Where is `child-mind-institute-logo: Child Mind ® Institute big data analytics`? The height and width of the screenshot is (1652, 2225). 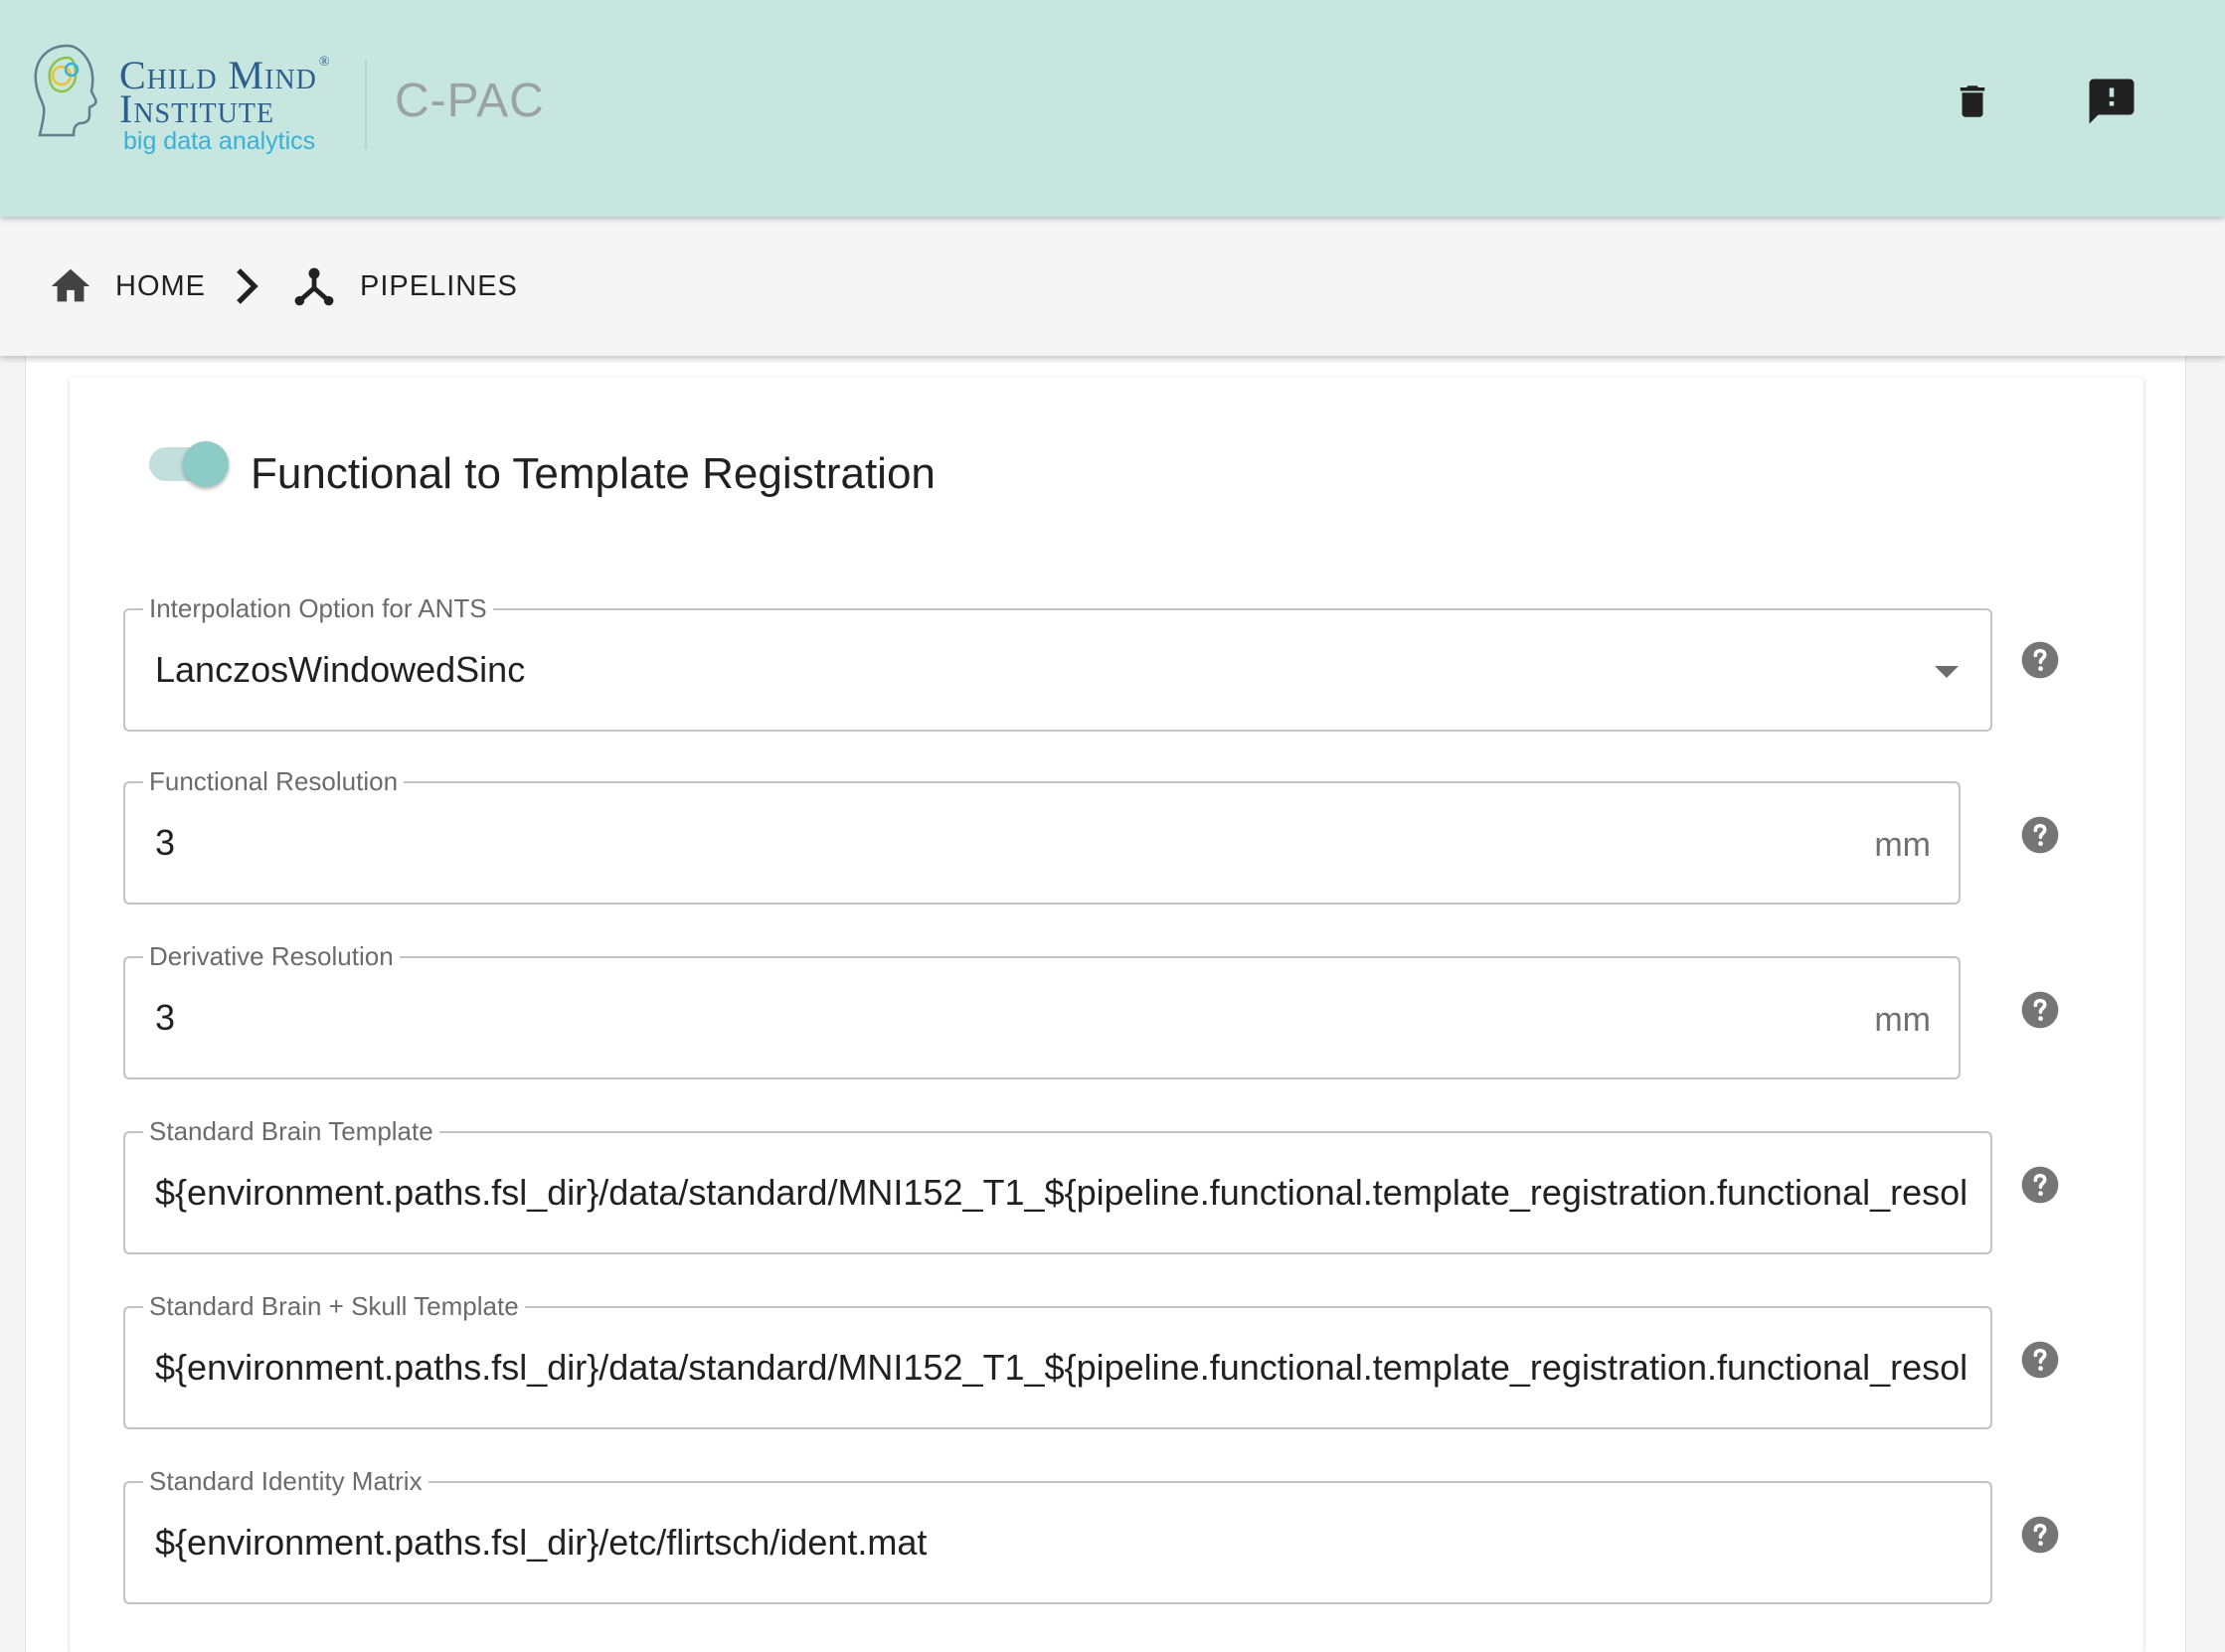
child-mind-institute-logo: Child Mind ® Institute big data analytics is located at coordinates (187, 99).